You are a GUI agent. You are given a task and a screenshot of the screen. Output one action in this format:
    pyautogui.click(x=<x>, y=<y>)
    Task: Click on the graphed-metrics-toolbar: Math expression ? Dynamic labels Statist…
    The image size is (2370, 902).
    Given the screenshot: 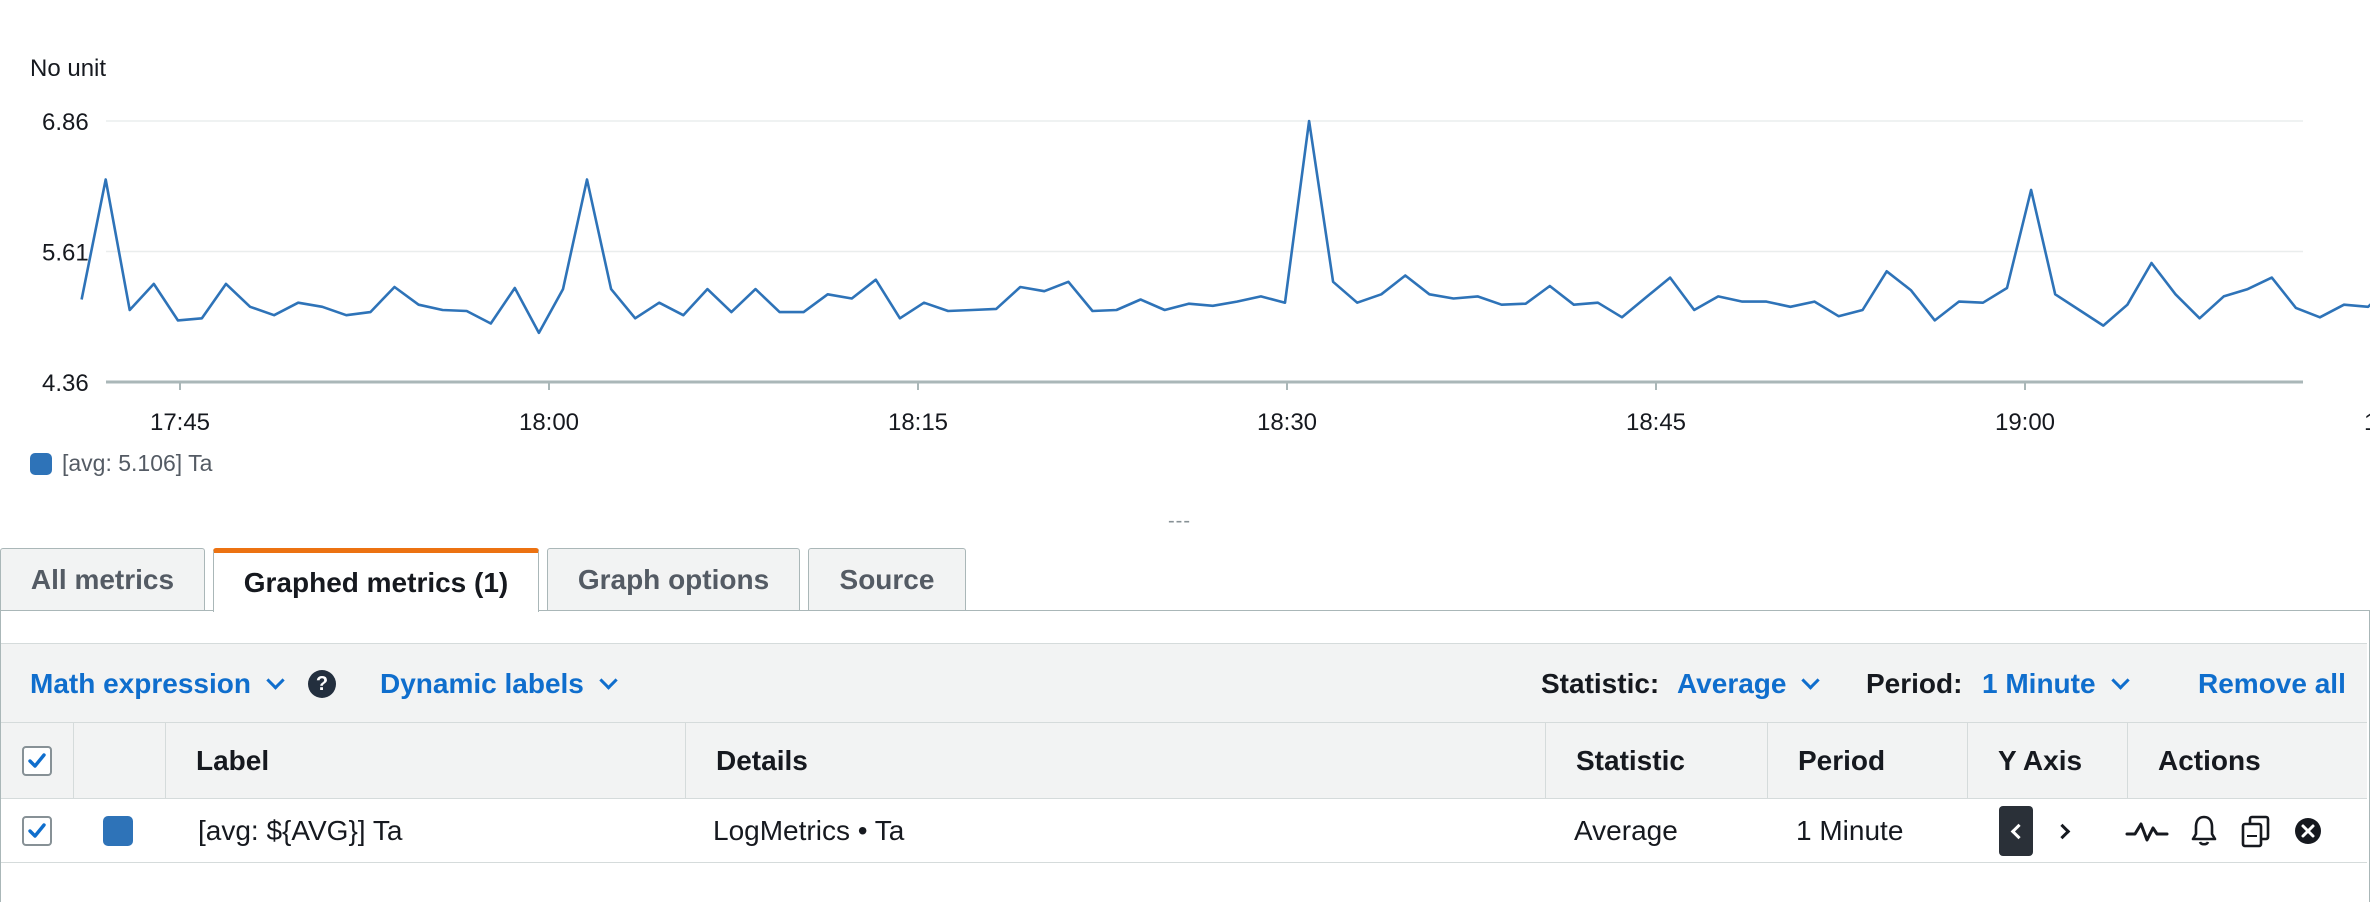 What is the action you would take?
    pyautogui.click(x=1184, y=683)
    